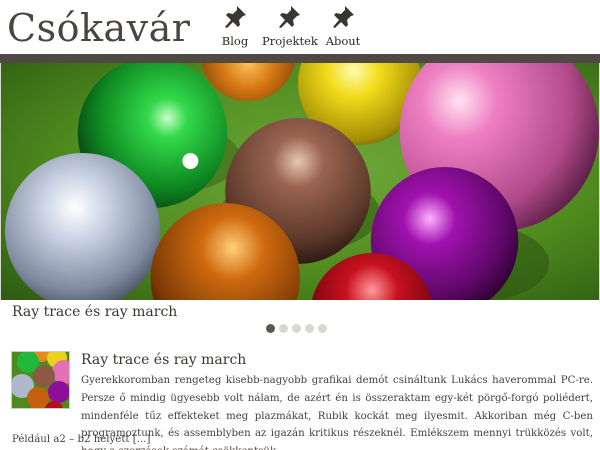 The height and width of the screenshot is (450, 600). I want to click on nav-item-blog: Blog, so click(235, 28).